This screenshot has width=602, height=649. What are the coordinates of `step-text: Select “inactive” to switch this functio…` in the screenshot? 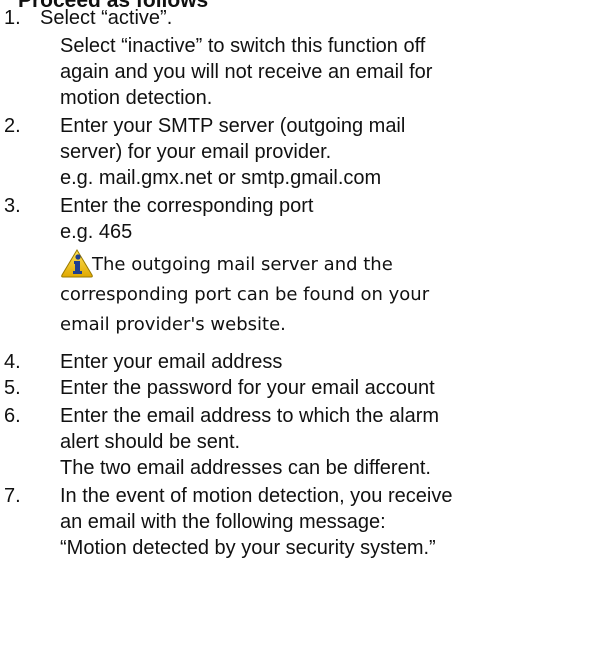 It's located at (243, 46).